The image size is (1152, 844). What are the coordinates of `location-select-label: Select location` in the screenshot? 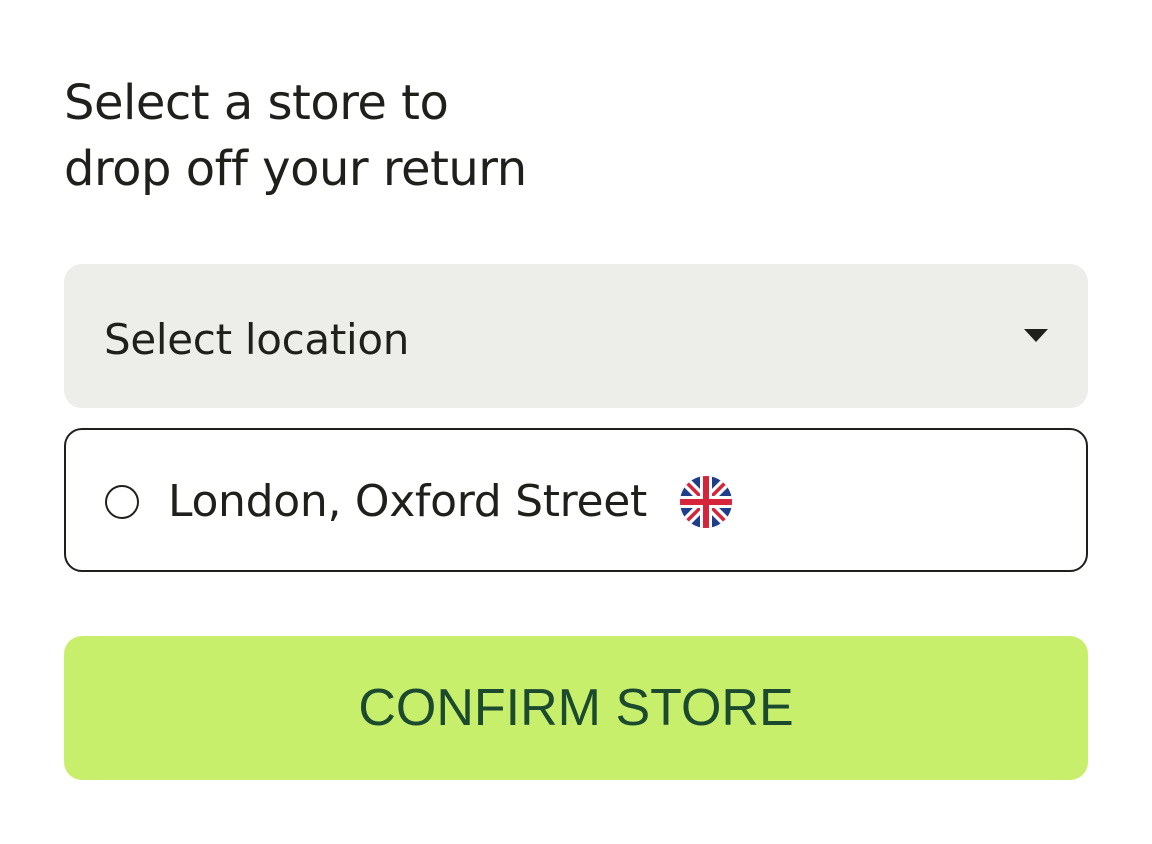 It's located at (257, 339).